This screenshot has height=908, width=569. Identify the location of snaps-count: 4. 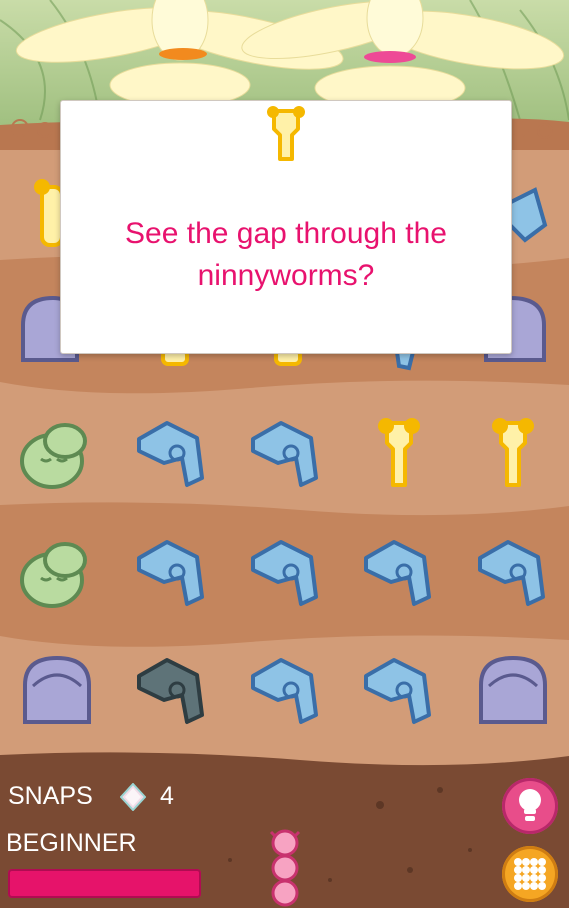
(167, 796).